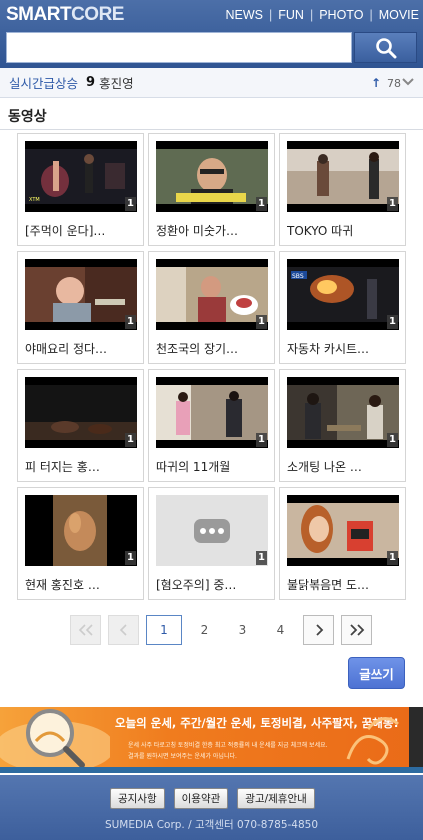 This screenshot has width=423, height=840. What do you see at coordinates (179, 47) in the screenshot?
I see `search-input` at bounding box center [179, 47].